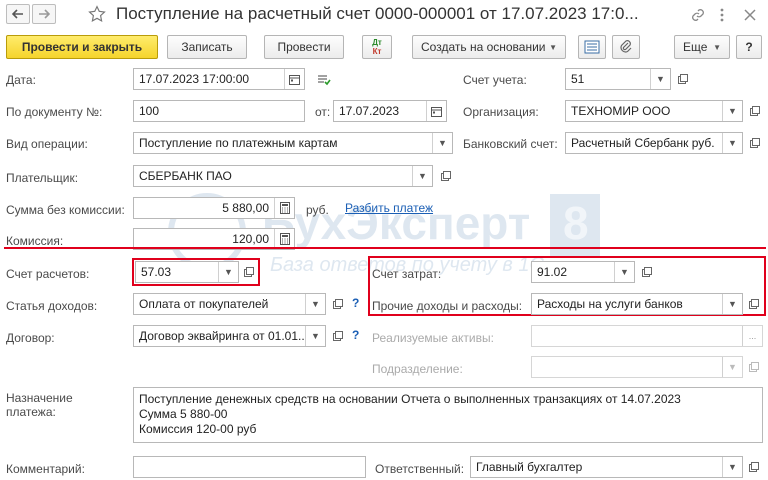 This screenshot has width=768, height=480. I want to click on open-account-button, so click(683, 79).